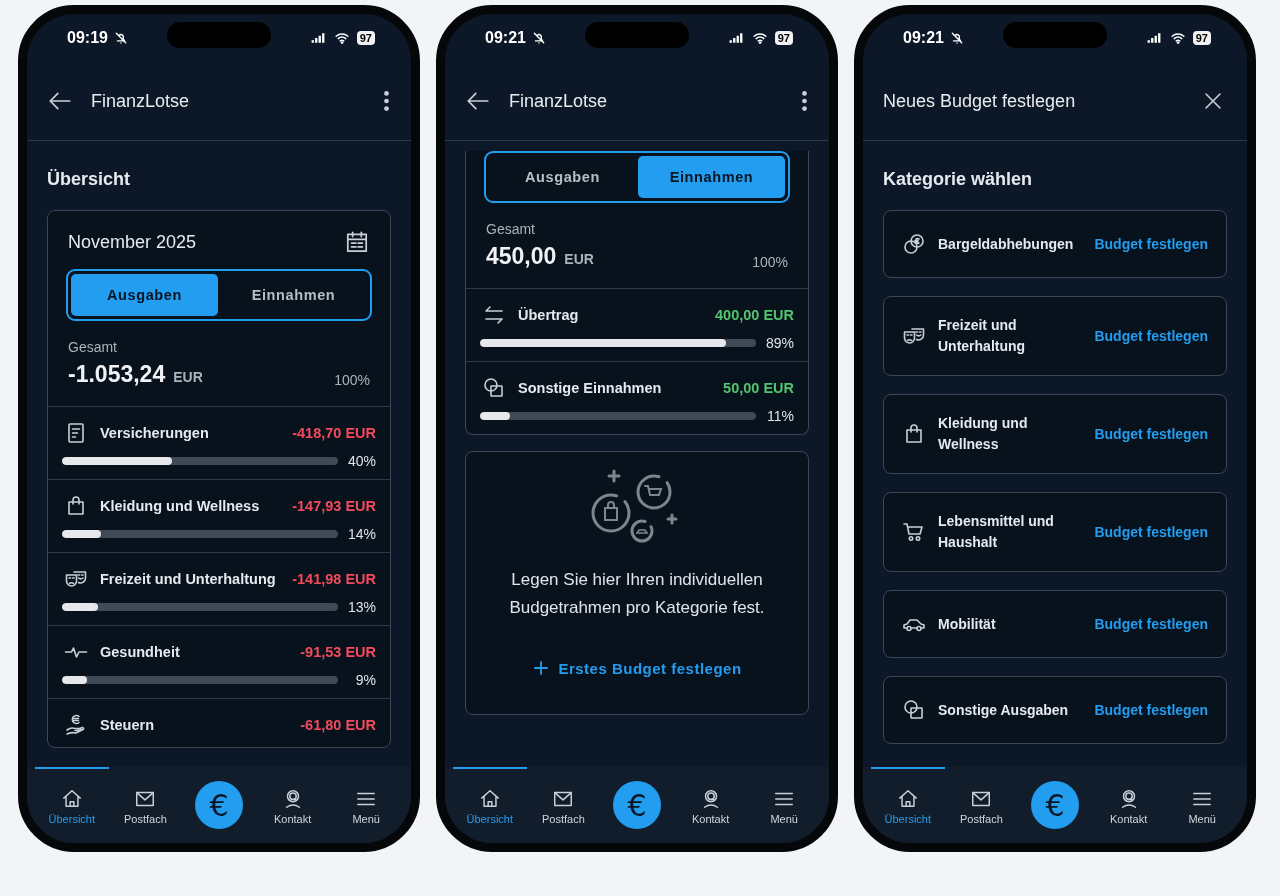  What do you see at coordinates (541, 668) in the screenshot?
I see `plus-icon` at bounding box center [541, 668].